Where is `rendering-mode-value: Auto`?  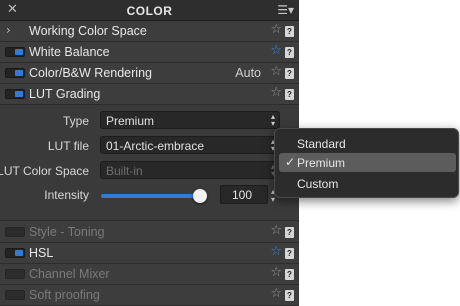
rendering-mode-value: Auto is located at coordinates (248, 73).